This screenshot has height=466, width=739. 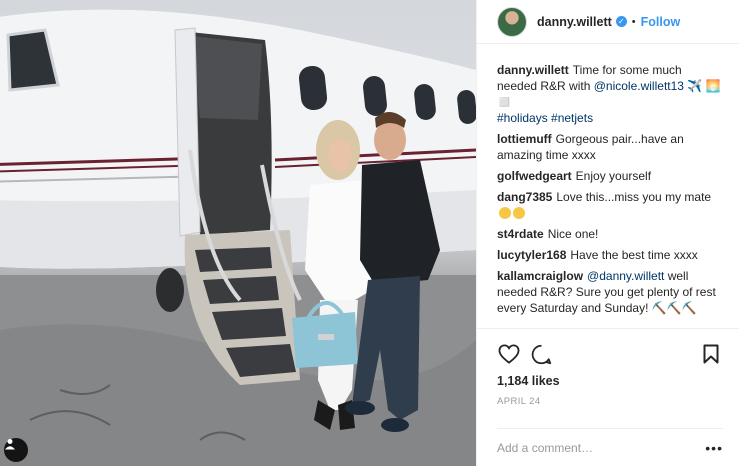 I want to click on add-comment-bar: •••, so click(x=610, y=447).